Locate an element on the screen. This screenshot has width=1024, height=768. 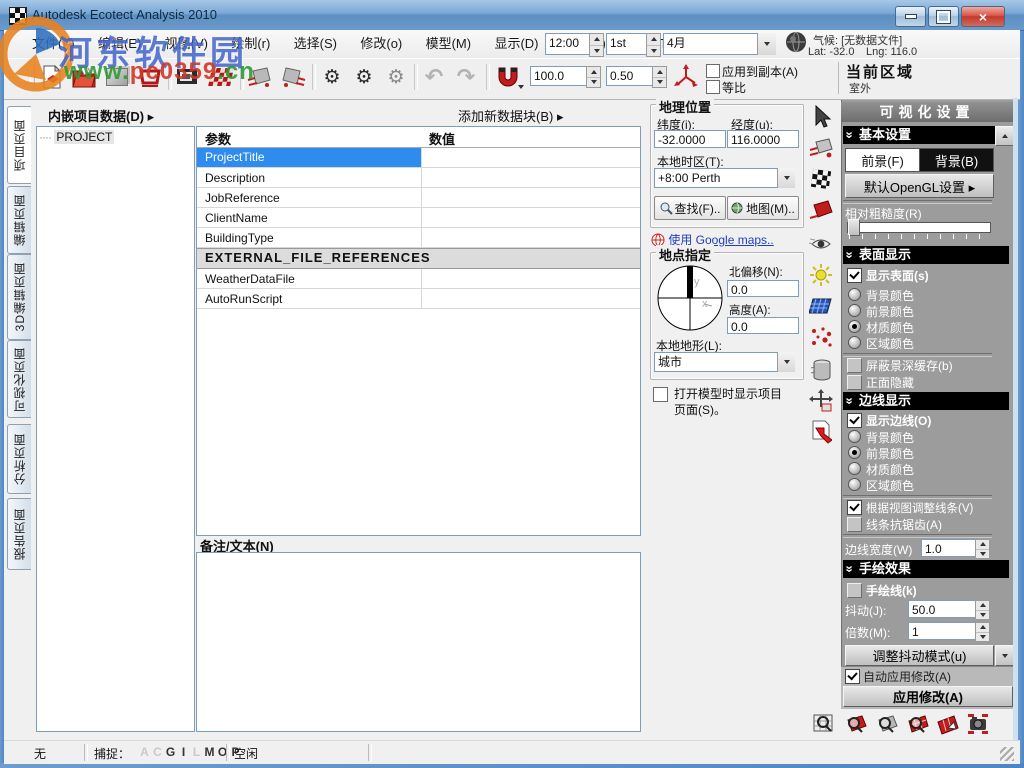
show-edges-checkbox is located at coordinates (854, 420).